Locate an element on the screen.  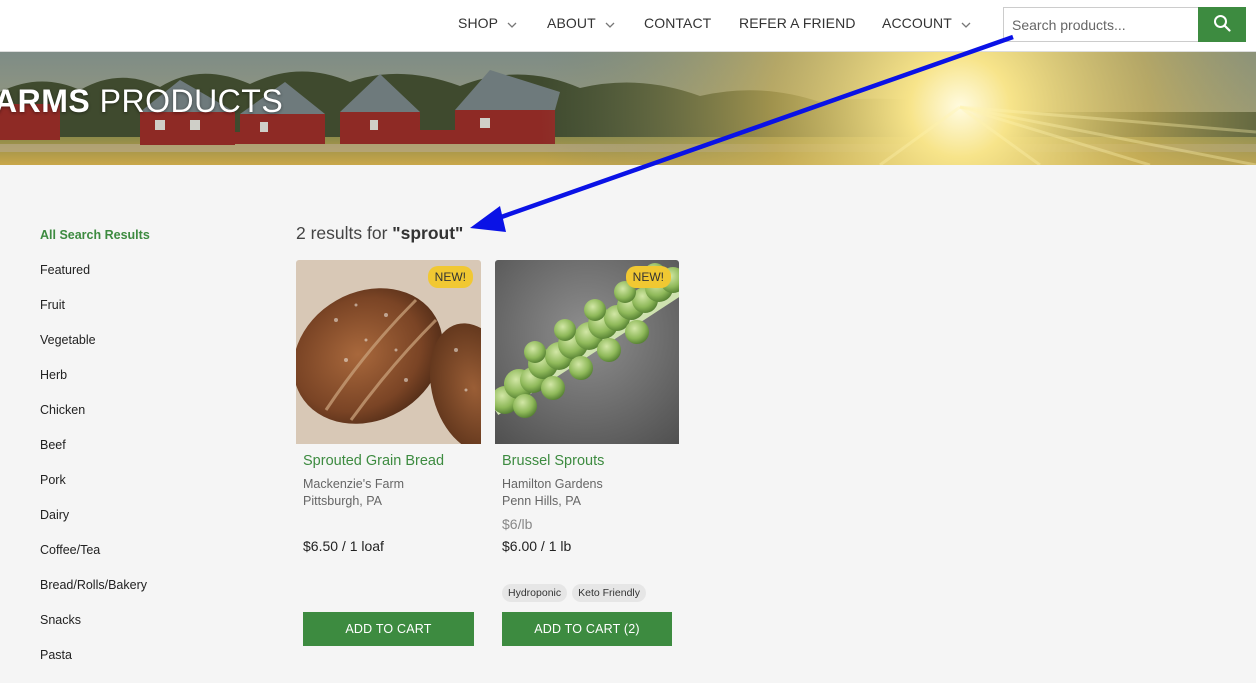
nav-contact-label: CONTACT is located at coordinates (678, 23).